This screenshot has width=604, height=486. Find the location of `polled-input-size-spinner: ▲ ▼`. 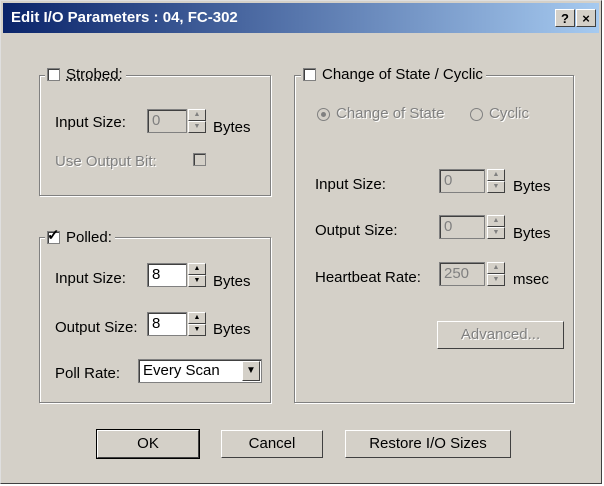

polled-input-size-spinner: ▲ ▼ is located at coordinates (197, 275).